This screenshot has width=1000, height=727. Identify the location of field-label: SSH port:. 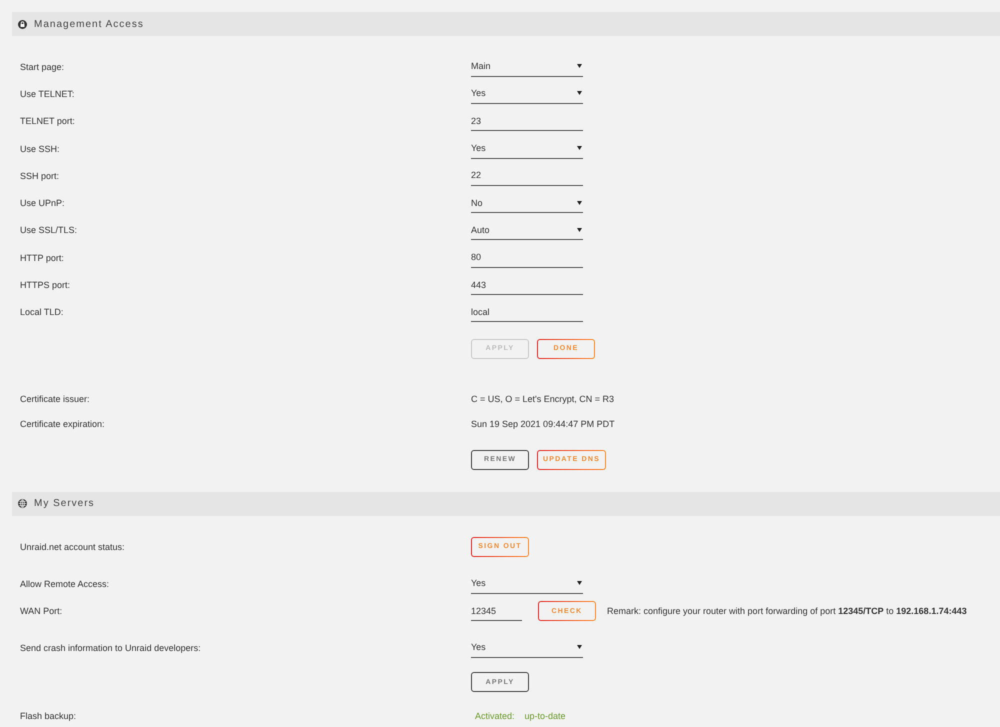
(40, 175).